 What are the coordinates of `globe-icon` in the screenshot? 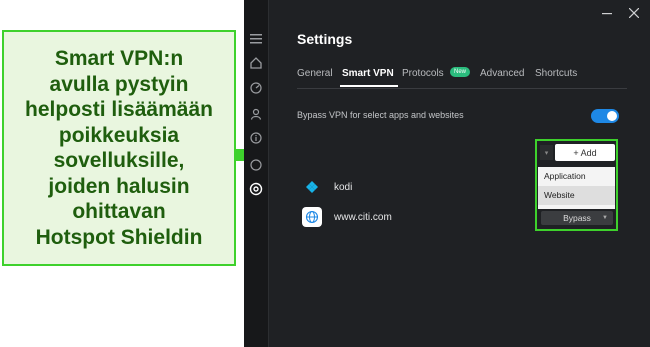 It's located at (312, 217).